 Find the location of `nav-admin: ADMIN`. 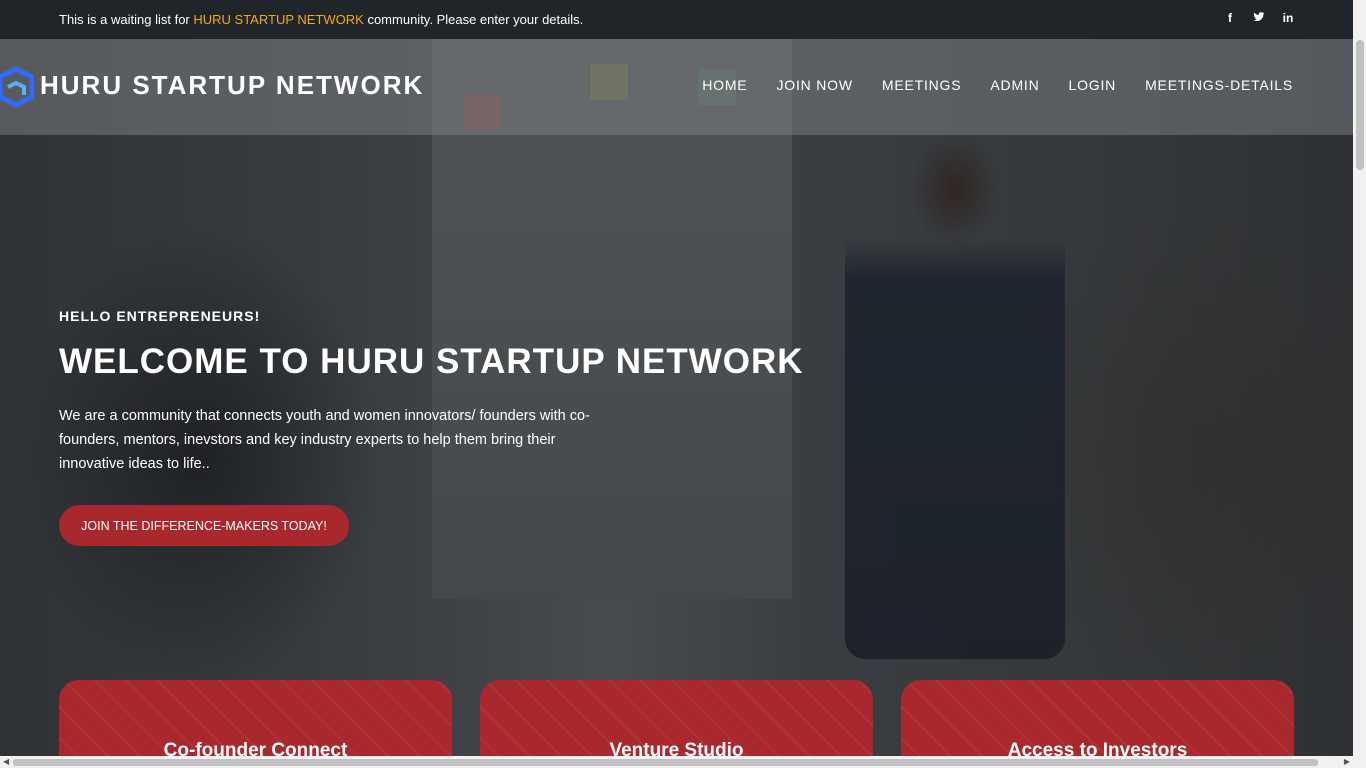

nav-admin: ADMIN is located at coordinates (1014, 85).